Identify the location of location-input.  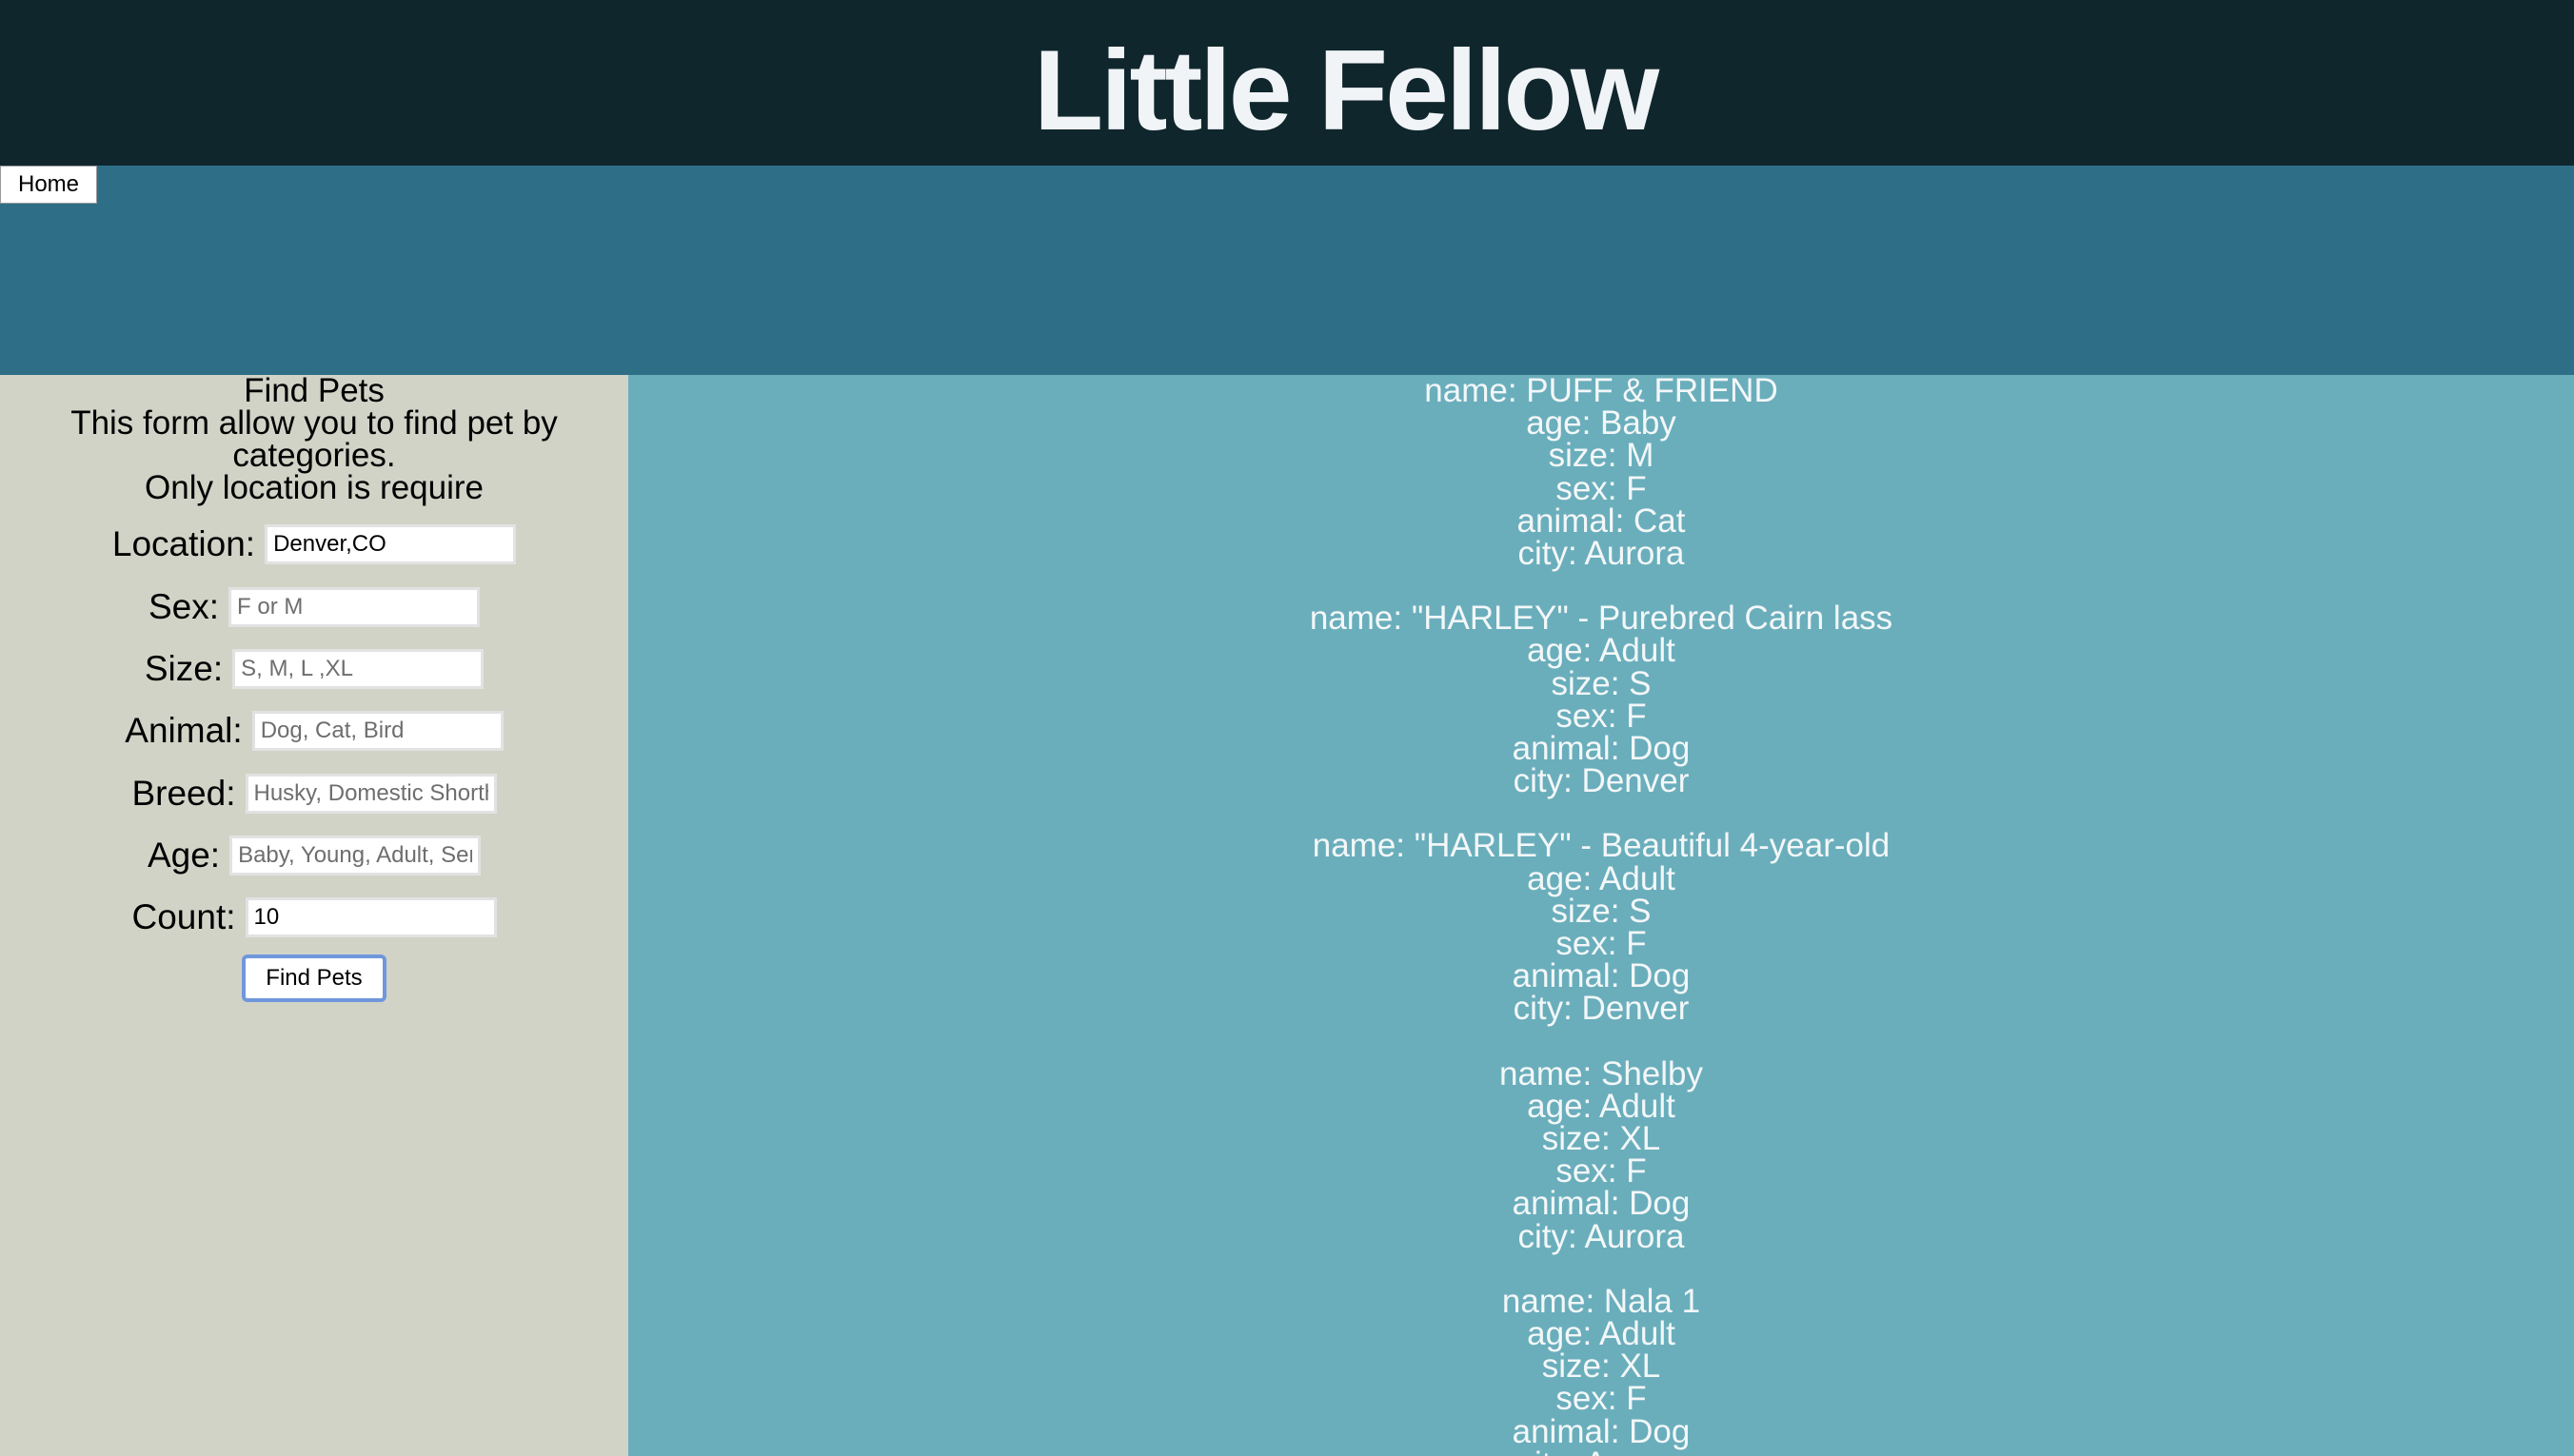
(391, 544).